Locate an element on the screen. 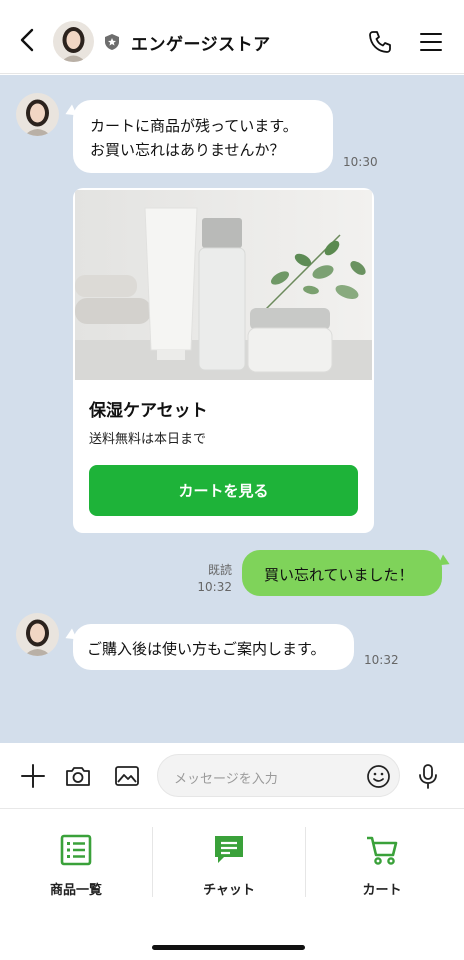 The height and width of the screenshot is (960, 464). camera-icon is located at coordinates (78, 776).